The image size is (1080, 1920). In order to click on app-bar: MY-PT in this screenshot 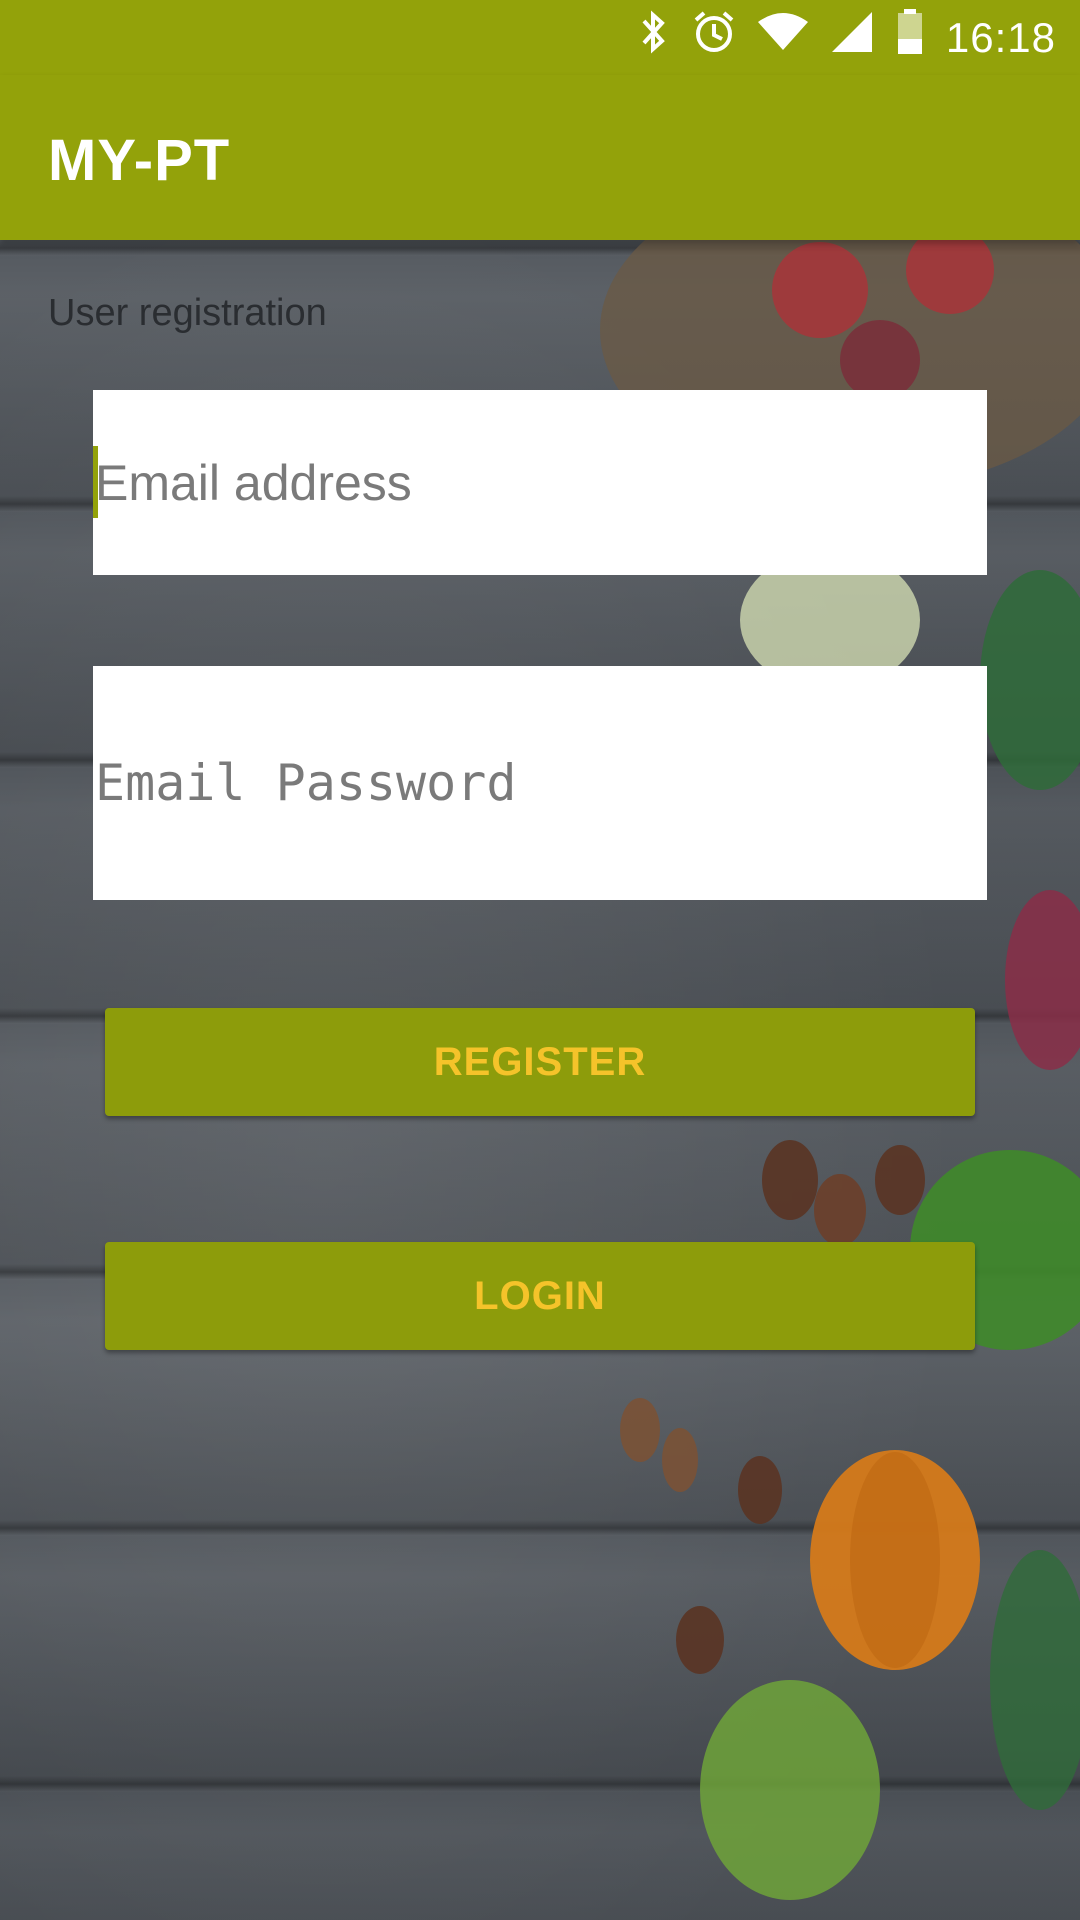, I will do `click(540, 157)`.